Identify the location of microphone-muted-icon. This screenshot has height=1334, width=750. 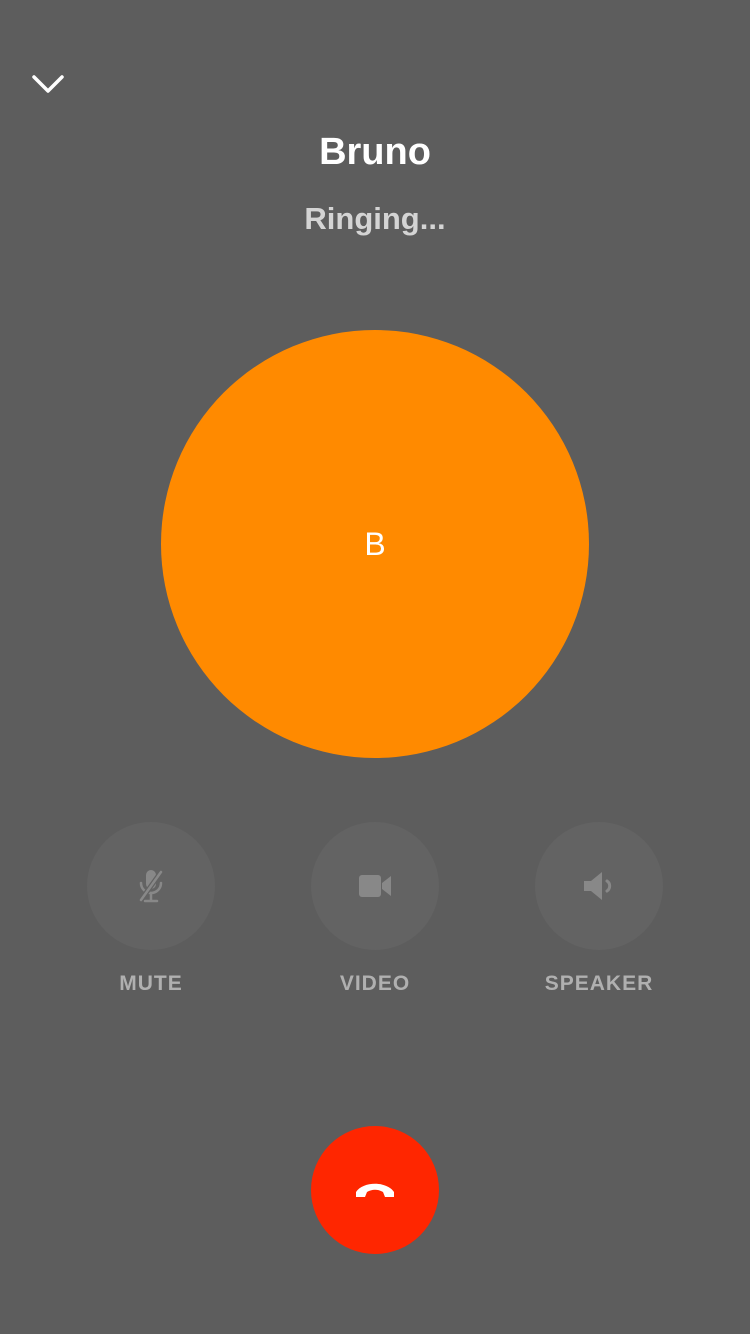
(151, 886).